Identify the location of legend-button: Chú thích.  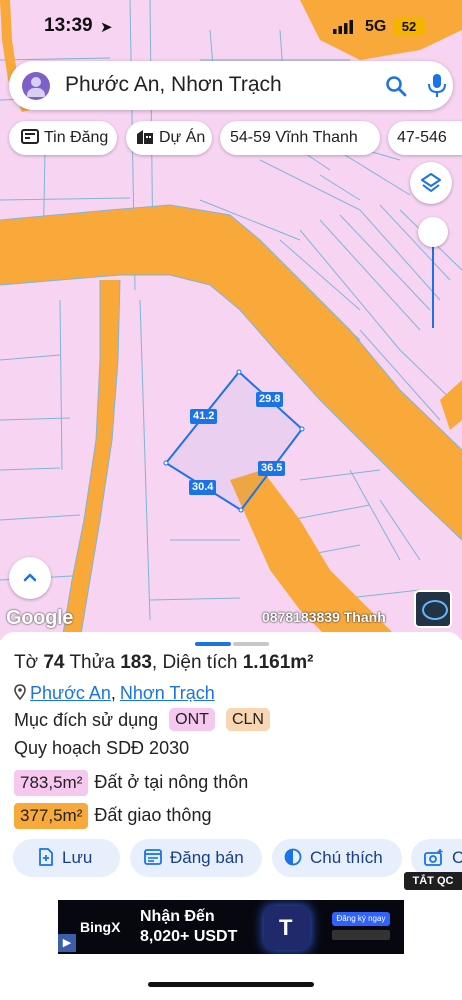
(337, 858).